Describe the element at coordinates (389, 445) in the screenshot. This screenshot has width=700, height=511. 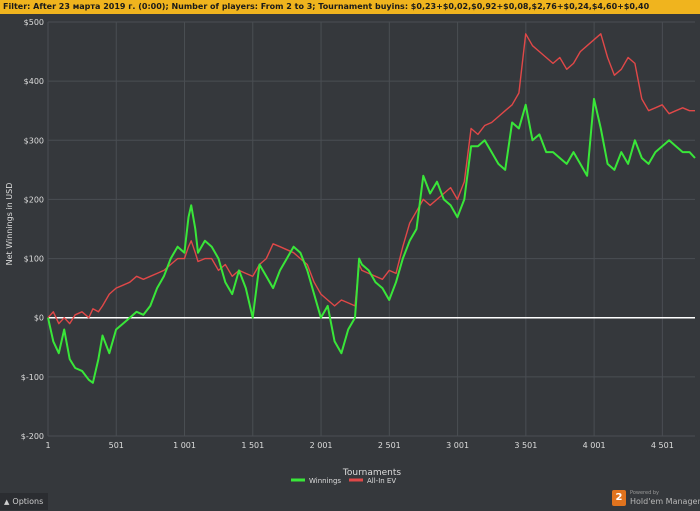
I see `x-tick-label: 2 501` at that location.